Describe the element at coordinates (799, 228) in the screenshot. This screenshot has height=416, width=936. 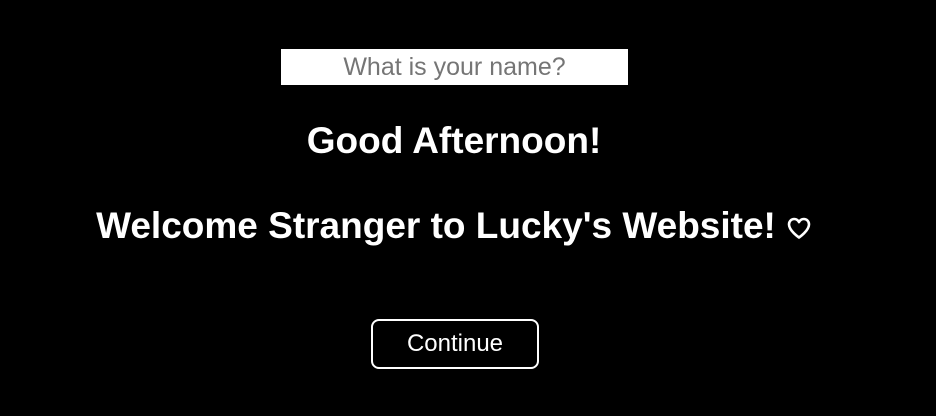
I see `heart-outline-icon` at that location.